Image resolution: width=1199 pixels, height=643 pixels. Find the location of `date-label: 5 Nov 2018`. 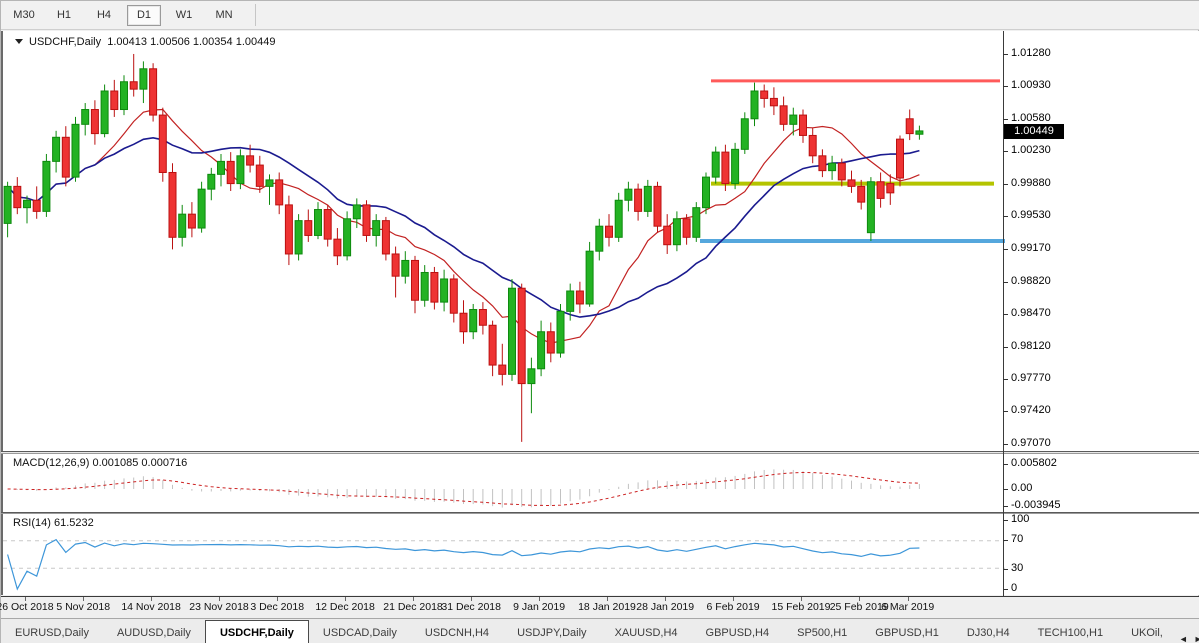

date-label: 5 Nov 2018 is located at coordinates (83, 607).